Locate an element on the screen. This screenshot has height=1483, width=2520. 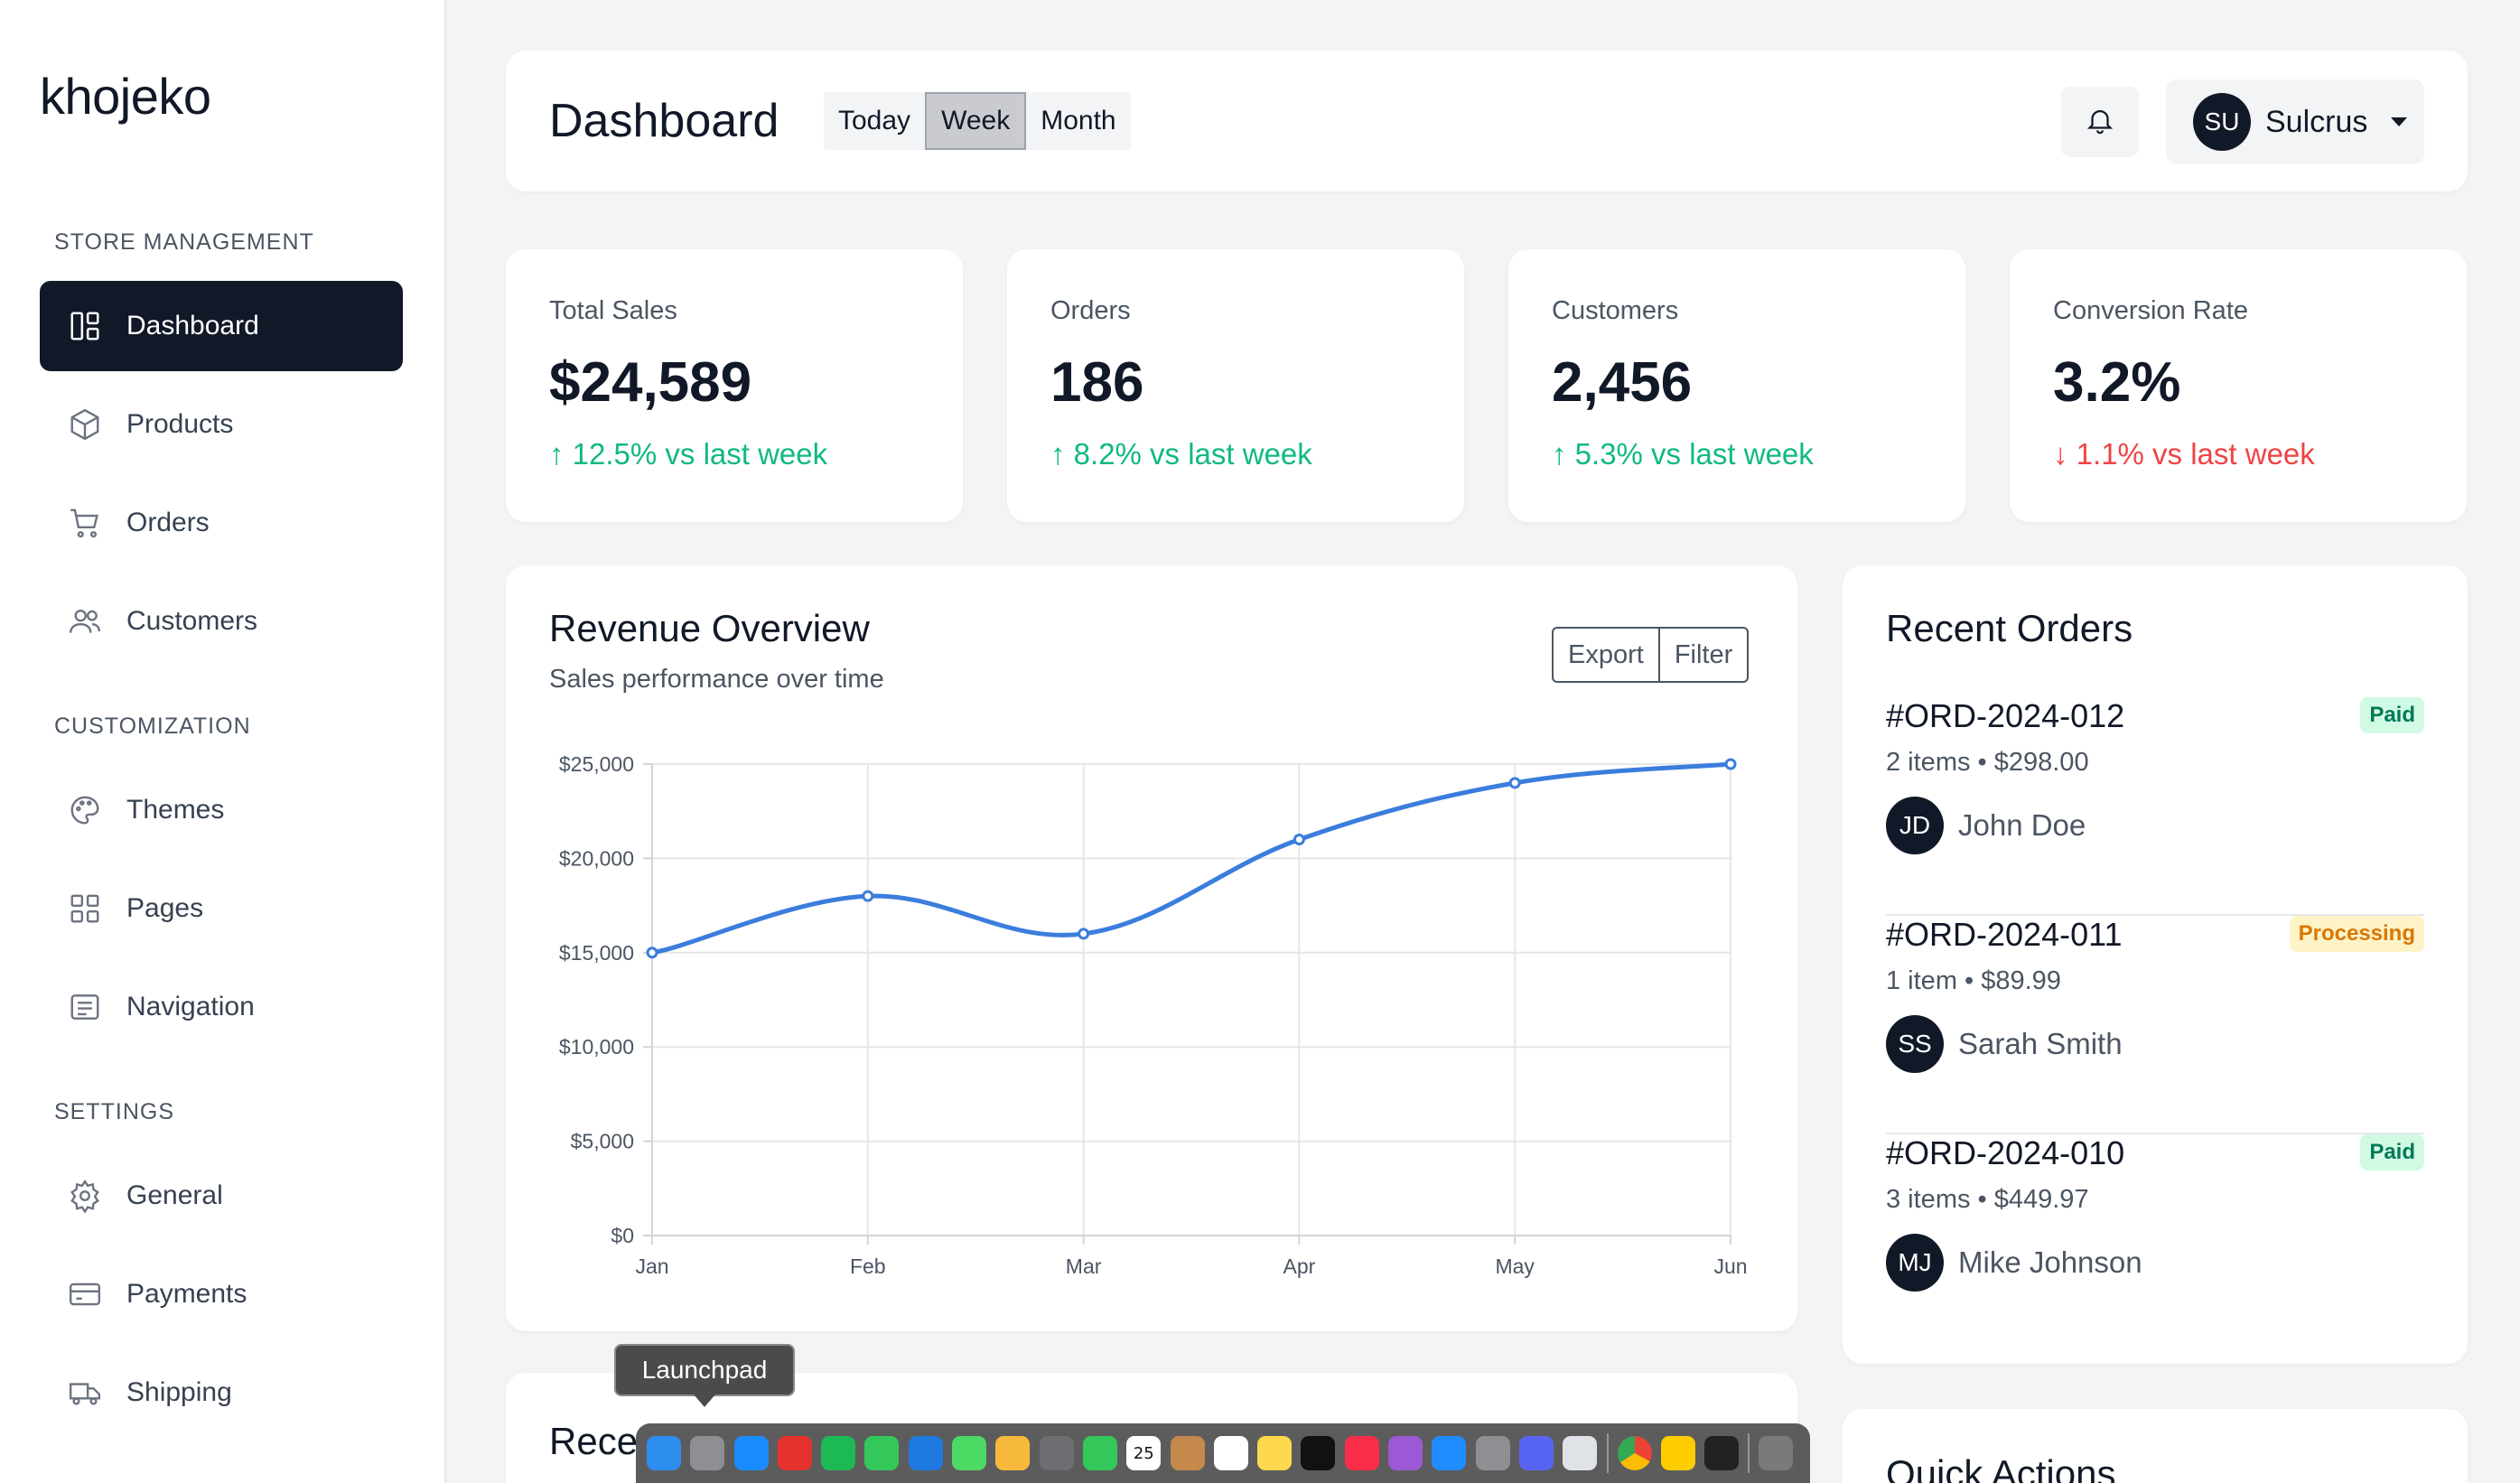
stat-value: 3.2% is located at coordinates (2117, 382).